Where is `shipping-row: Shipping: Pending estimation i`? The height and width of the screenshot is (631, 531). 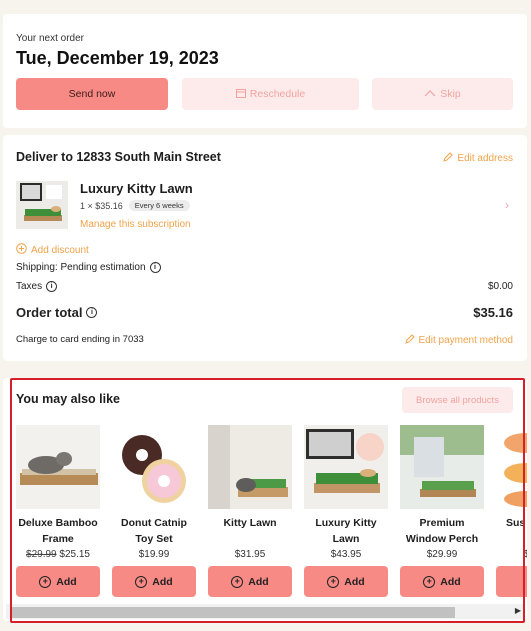 shipping-row: Shipping: Pending estimation i is located at coordinates (88, 267).